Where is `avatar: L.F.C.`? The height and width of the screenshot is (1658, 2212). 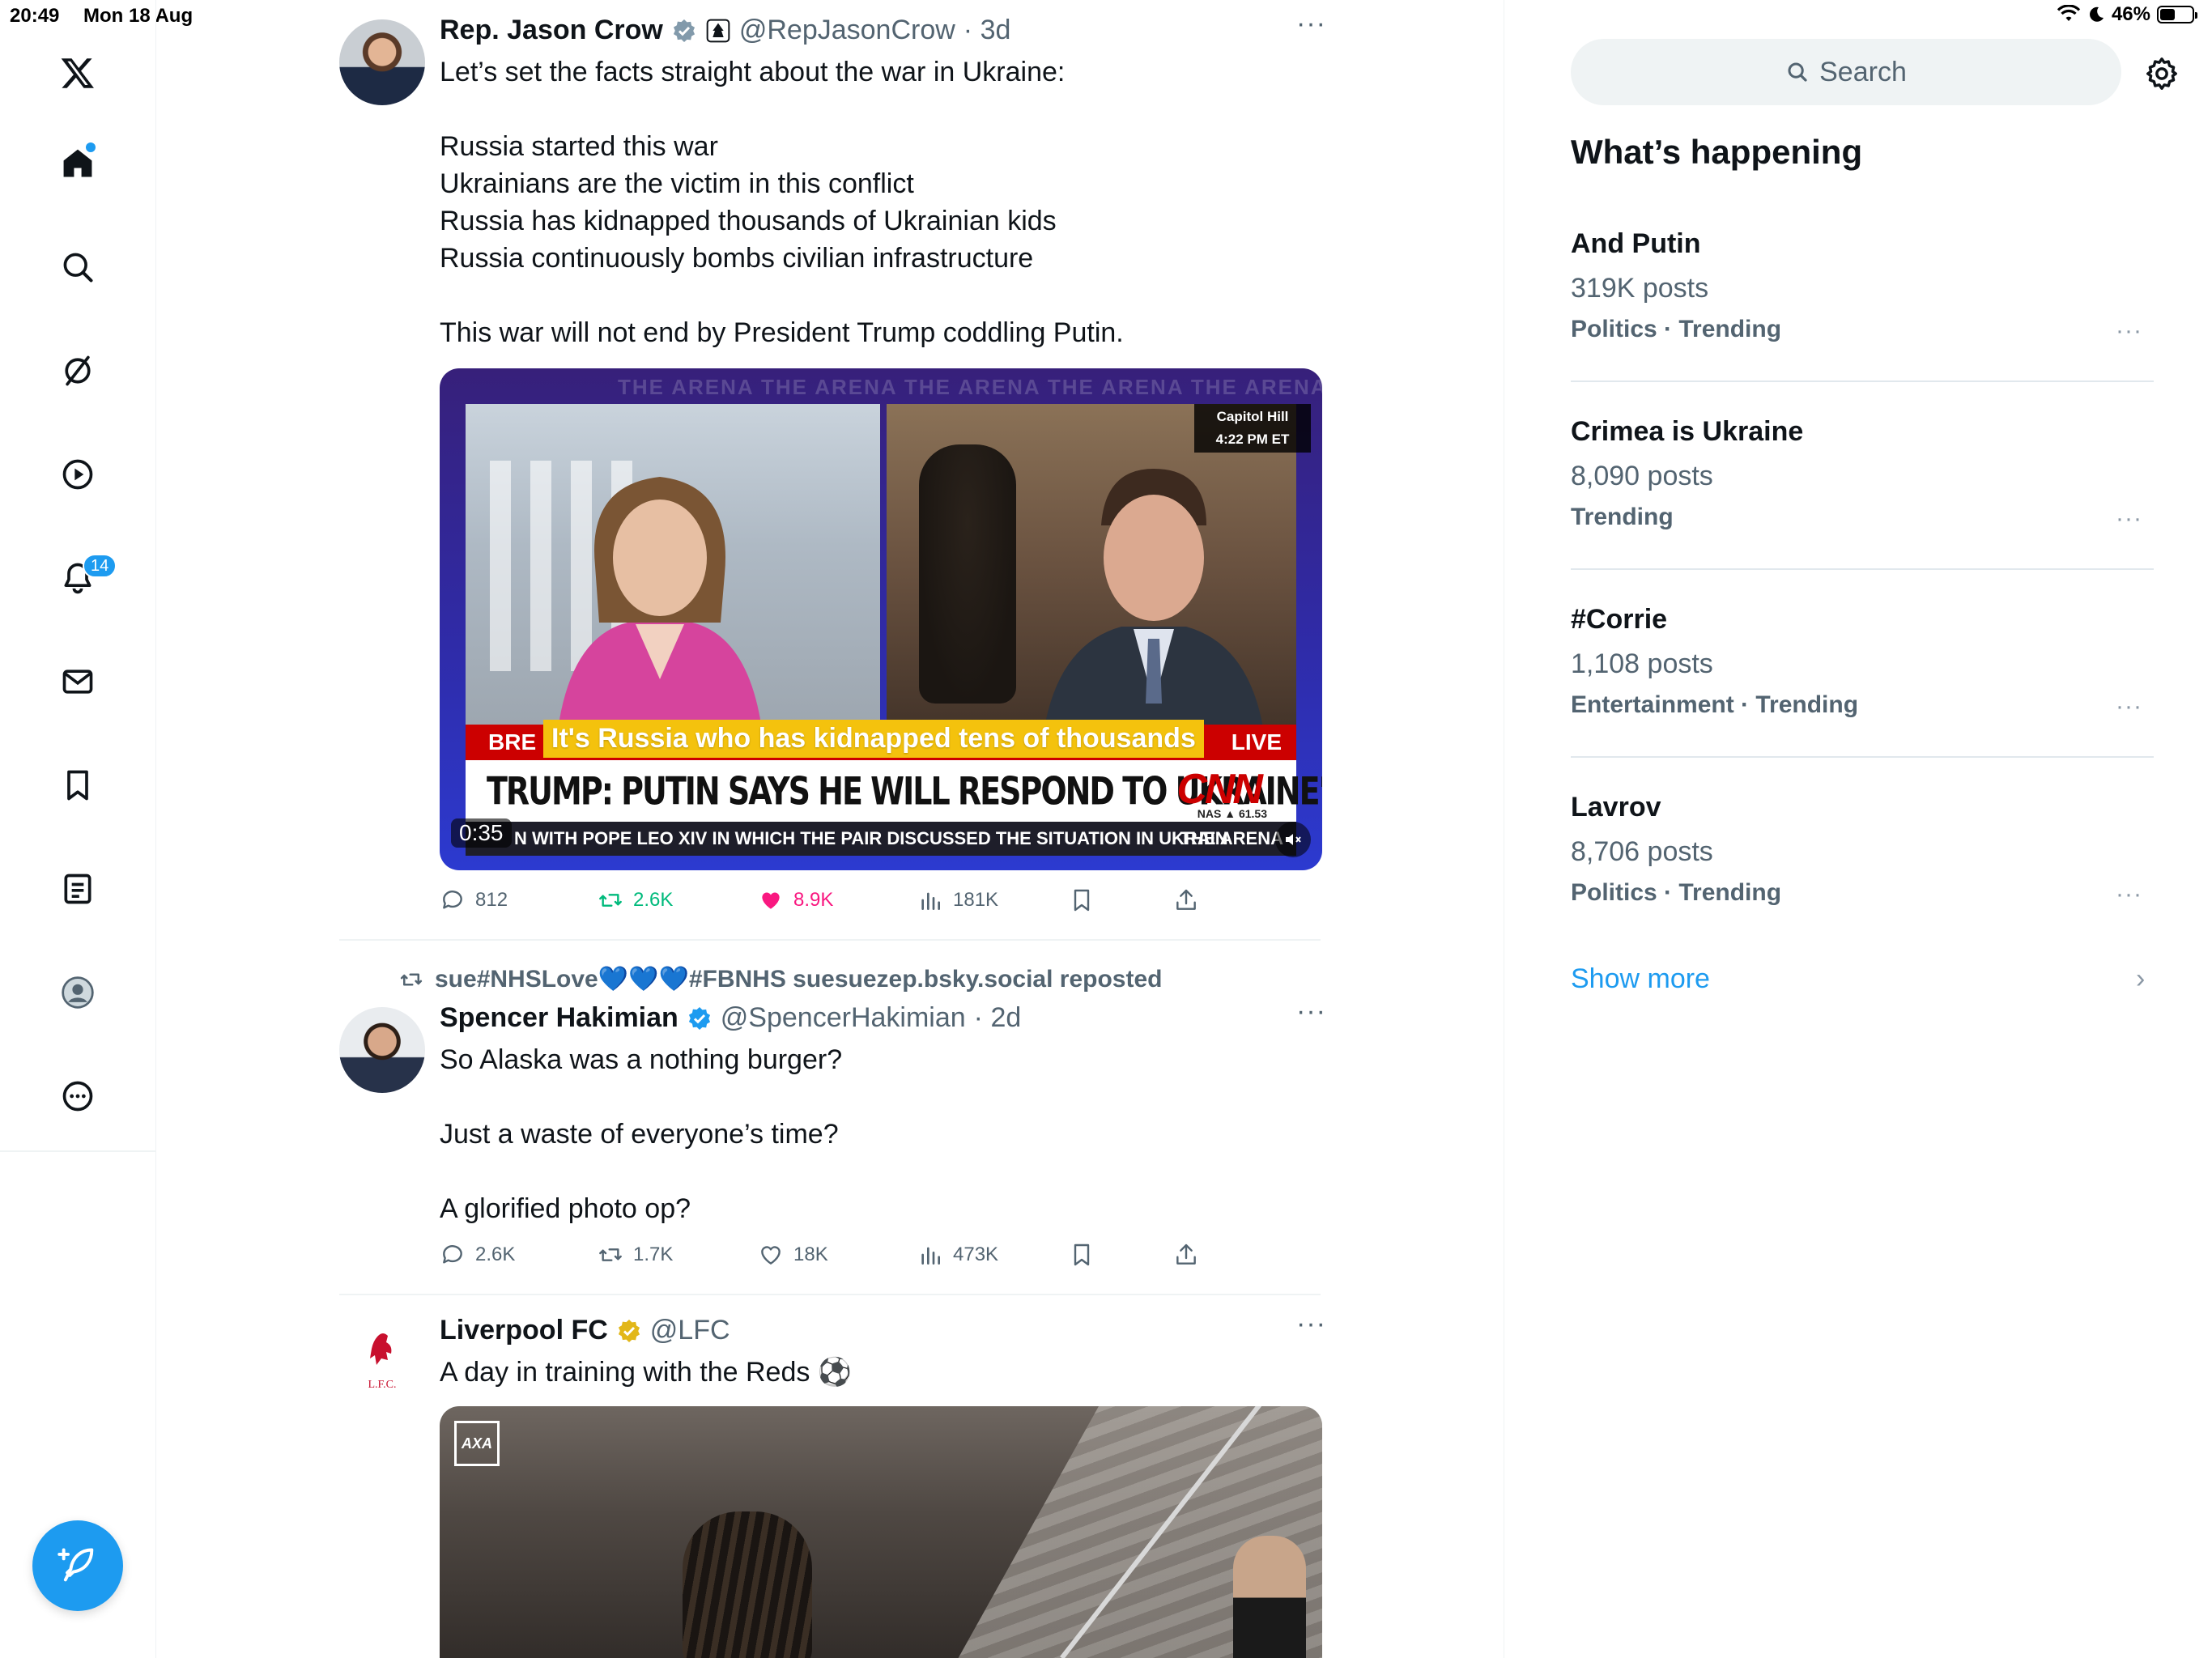 avatar: L.F.C. is located at coordinates (382, 1362).